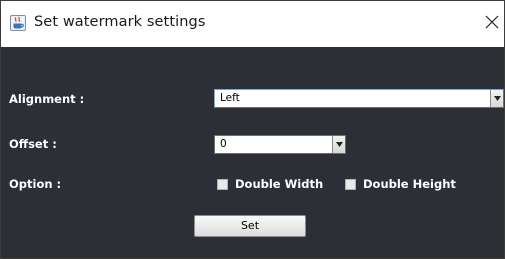 The height and width of the screenshot is (259, 505). Describe the element at coordinates (279, 184) in the screenshot. I see `double-width-label: Double Width` at that location.